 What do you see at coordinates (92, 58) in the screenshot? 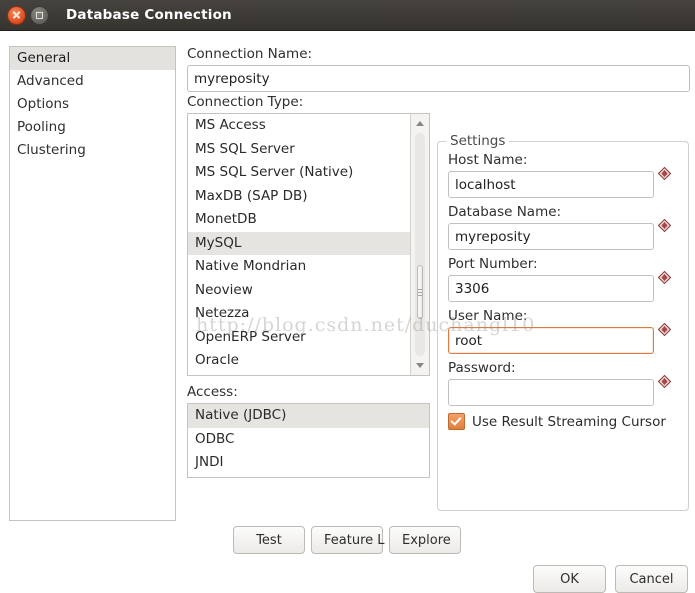
I see `sidebar-item-general: General` at bounding box center [92, 58].